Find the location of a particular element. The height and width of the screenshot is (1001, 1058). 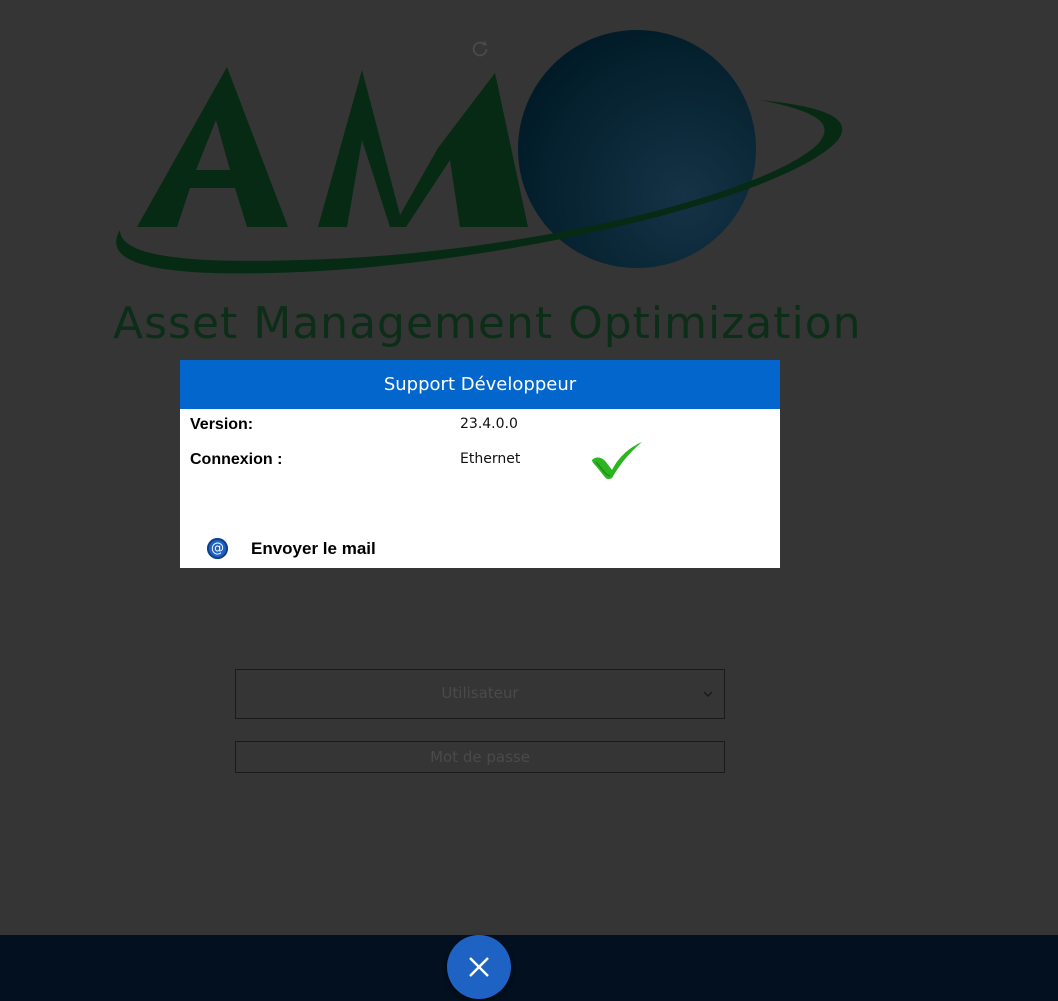

send-mail-button: @ Envoyer le mail is located at coordinates (307, 548).